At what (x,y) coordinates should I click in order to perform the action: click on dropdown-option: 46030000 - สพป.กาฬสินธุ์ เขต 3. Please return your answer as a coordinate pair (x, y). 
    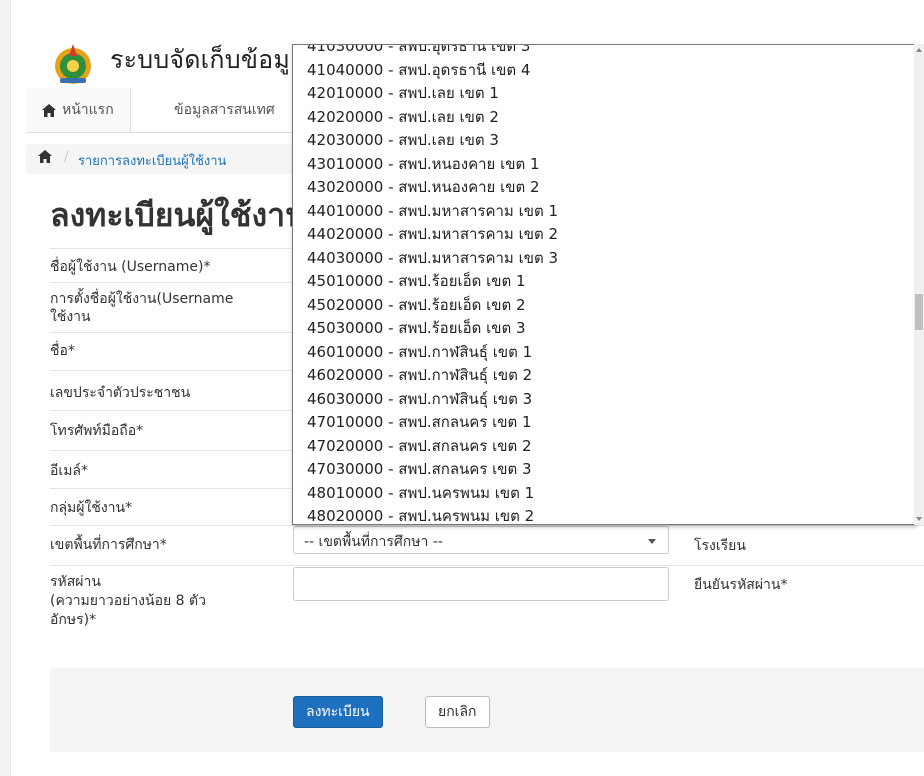
    Looking at the image, I should click on (432, 400).